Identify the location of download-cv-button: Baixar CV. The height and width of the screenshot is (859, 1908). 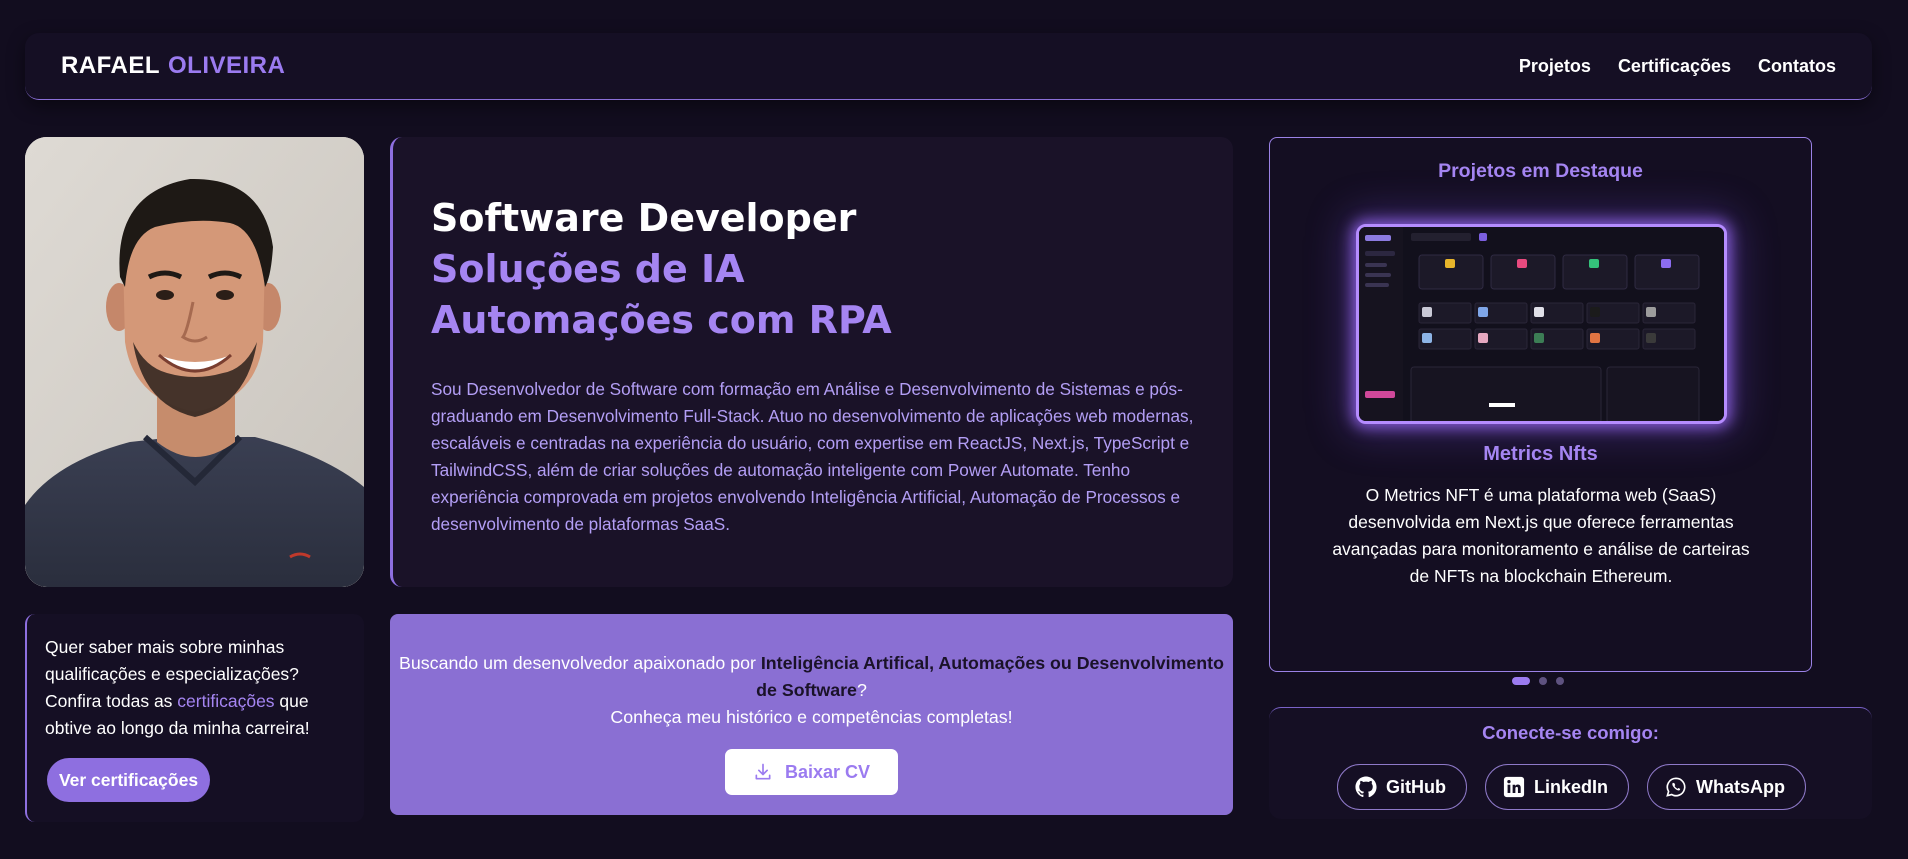
(811, 772).